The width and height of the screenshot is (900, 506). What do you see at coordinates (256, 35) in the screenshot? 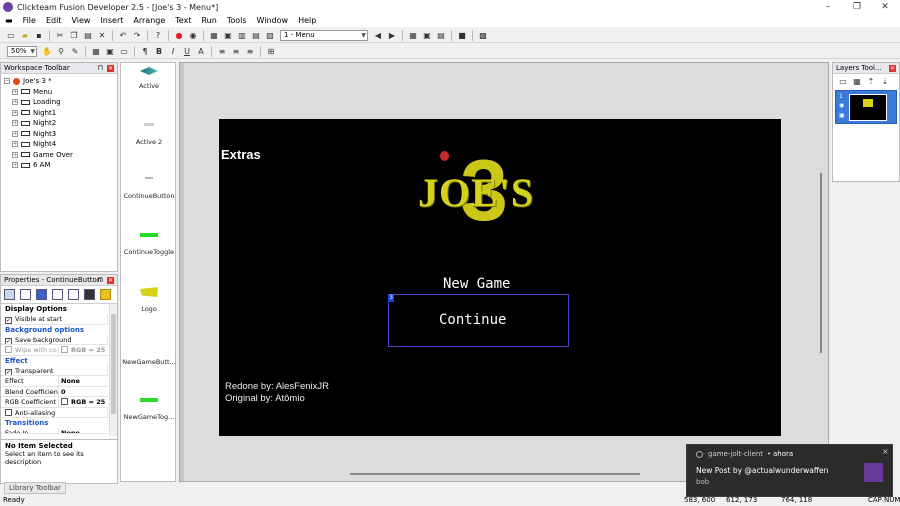
I see `event-list-icon: ▤` at bounding box center [256, 35].